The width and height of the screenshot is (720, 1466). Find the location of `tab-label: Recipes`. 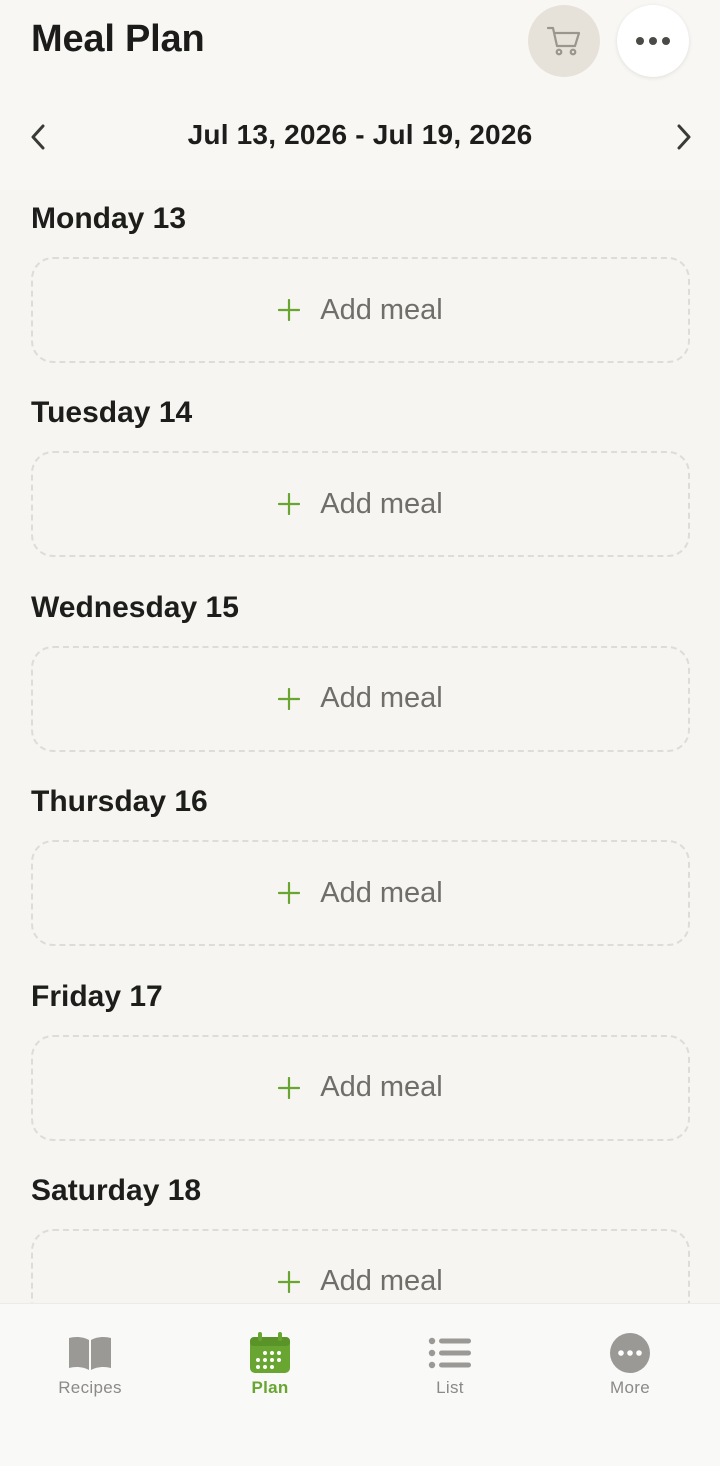

tab-label: Recipes is located at coordinates (90, 1387).